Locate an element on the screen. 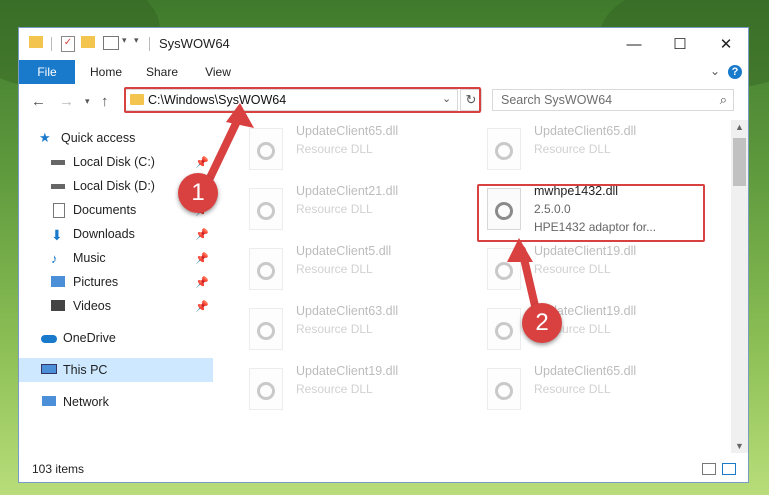 The height and width of the screenshot is (495, 769). sidebar-item-label: OneDrive is located at coordinates (89, 338).